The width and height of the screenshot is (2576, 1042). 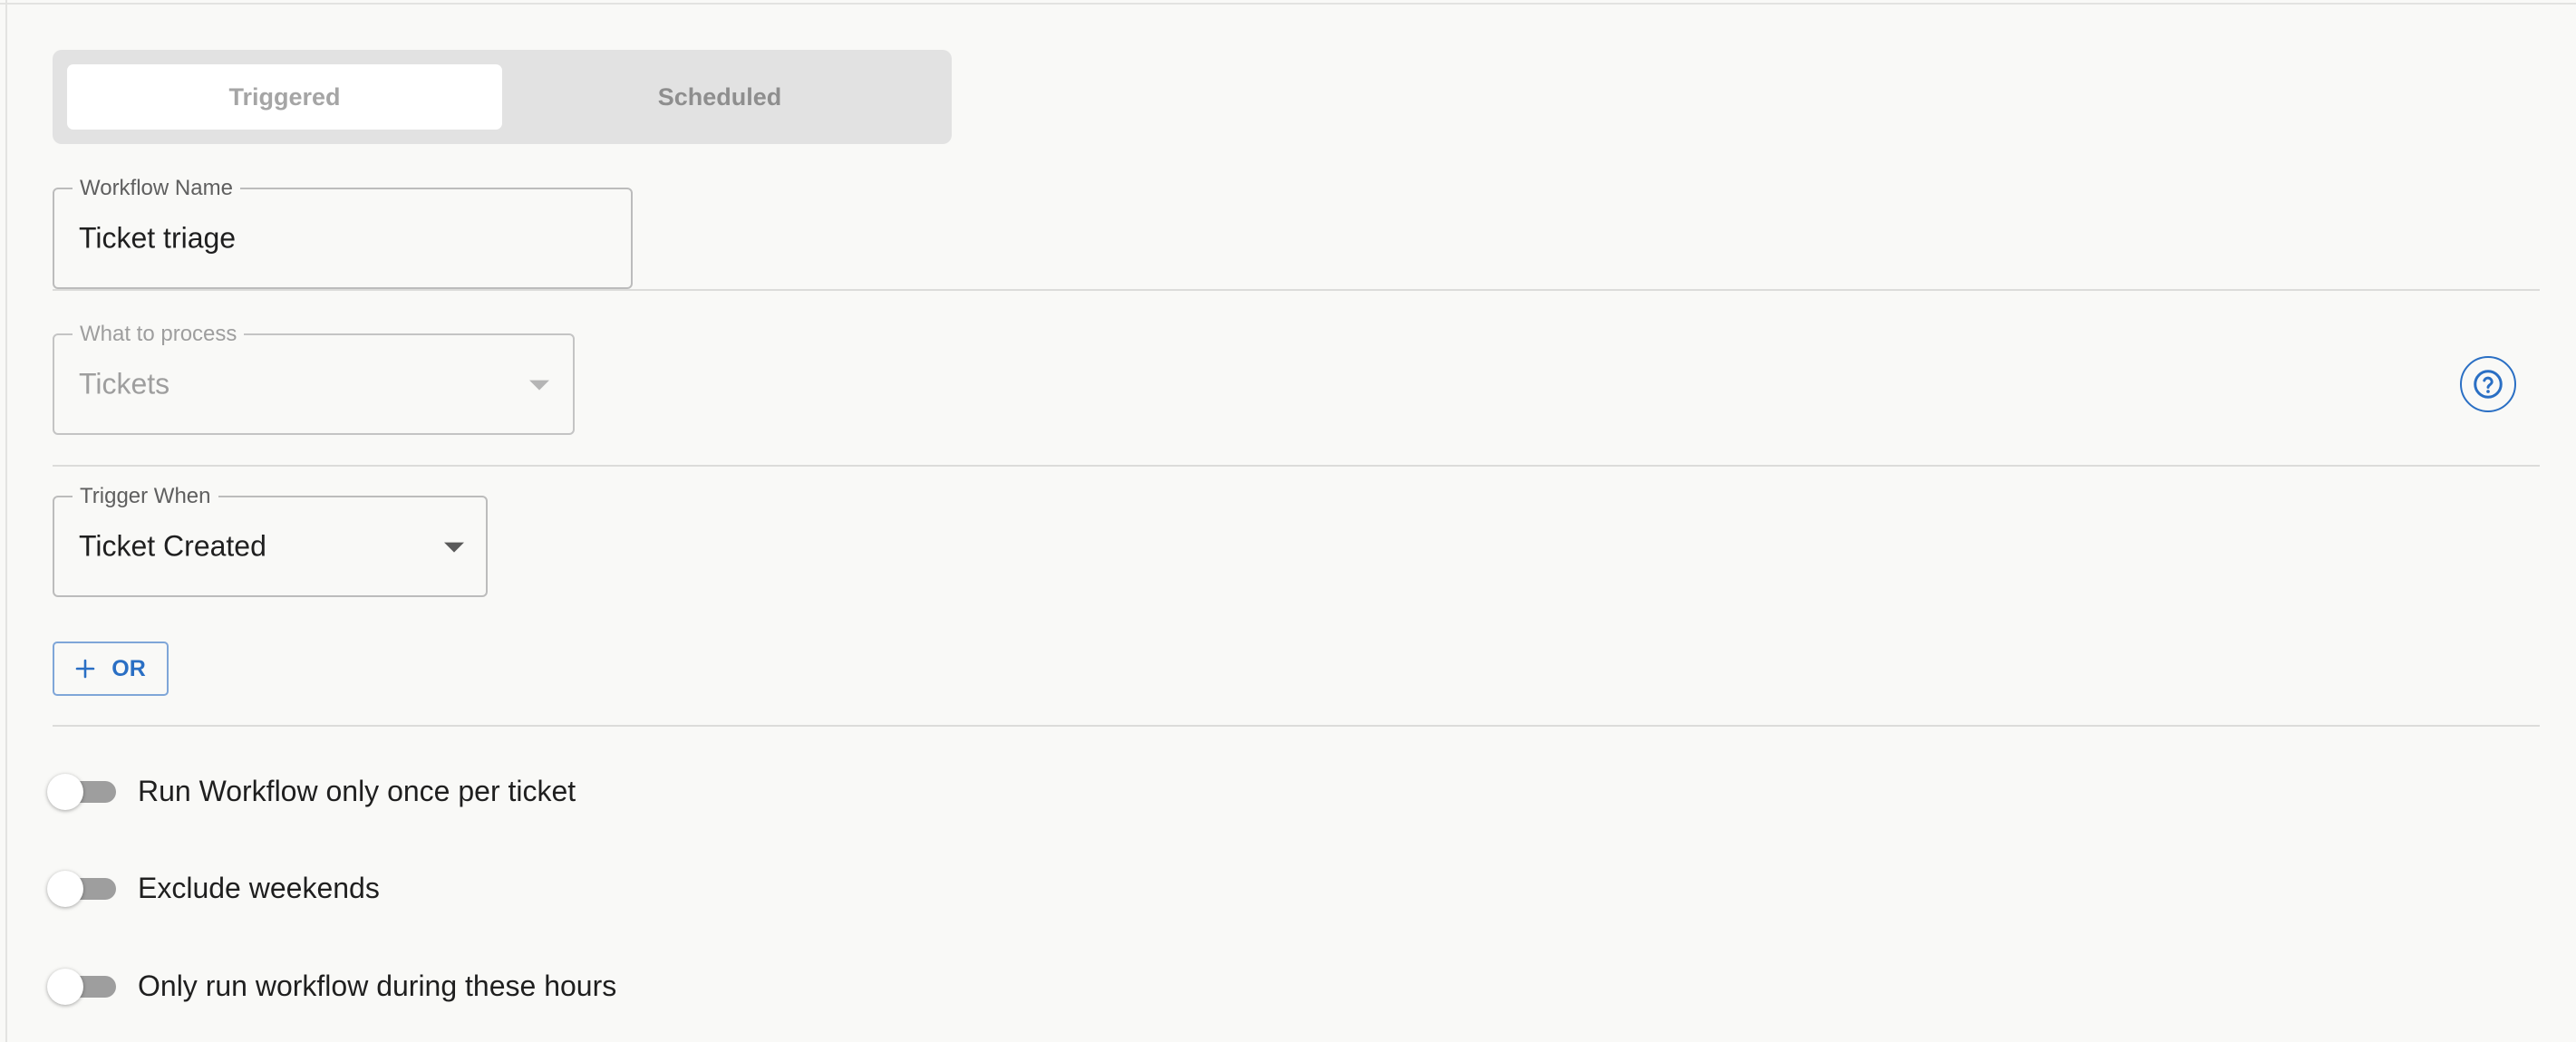 I want to click on exclude-weekends-toggle, so click(x=82, y=888).